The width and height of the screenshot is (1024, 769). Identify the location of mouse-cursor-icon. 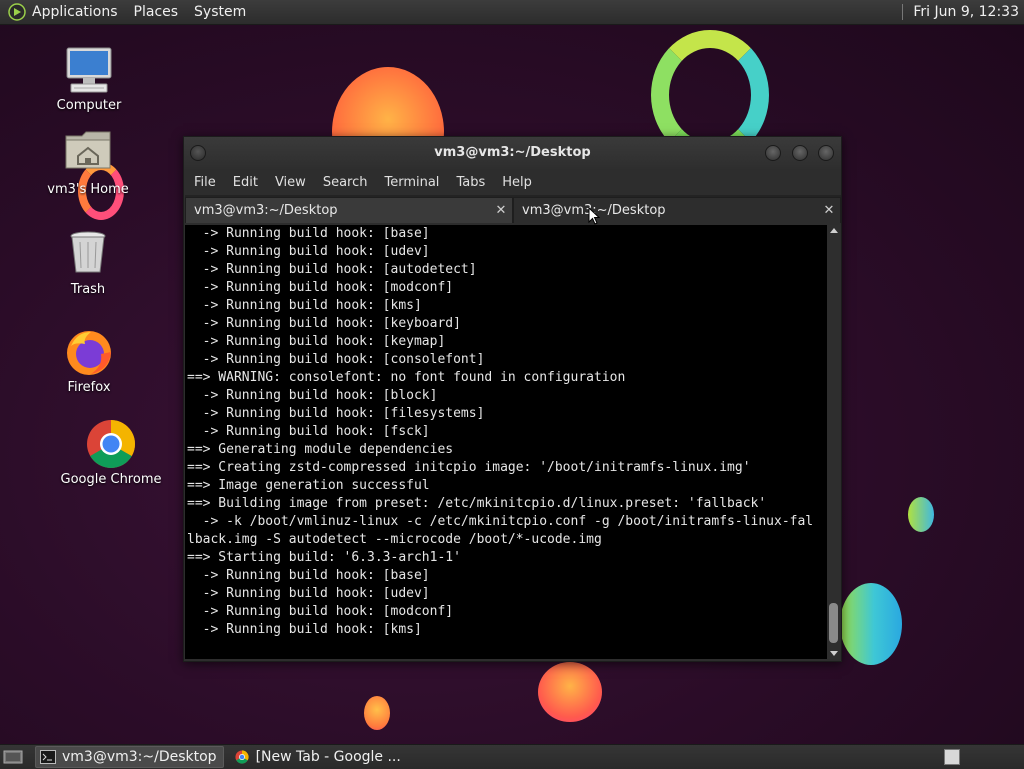
(594, 216).